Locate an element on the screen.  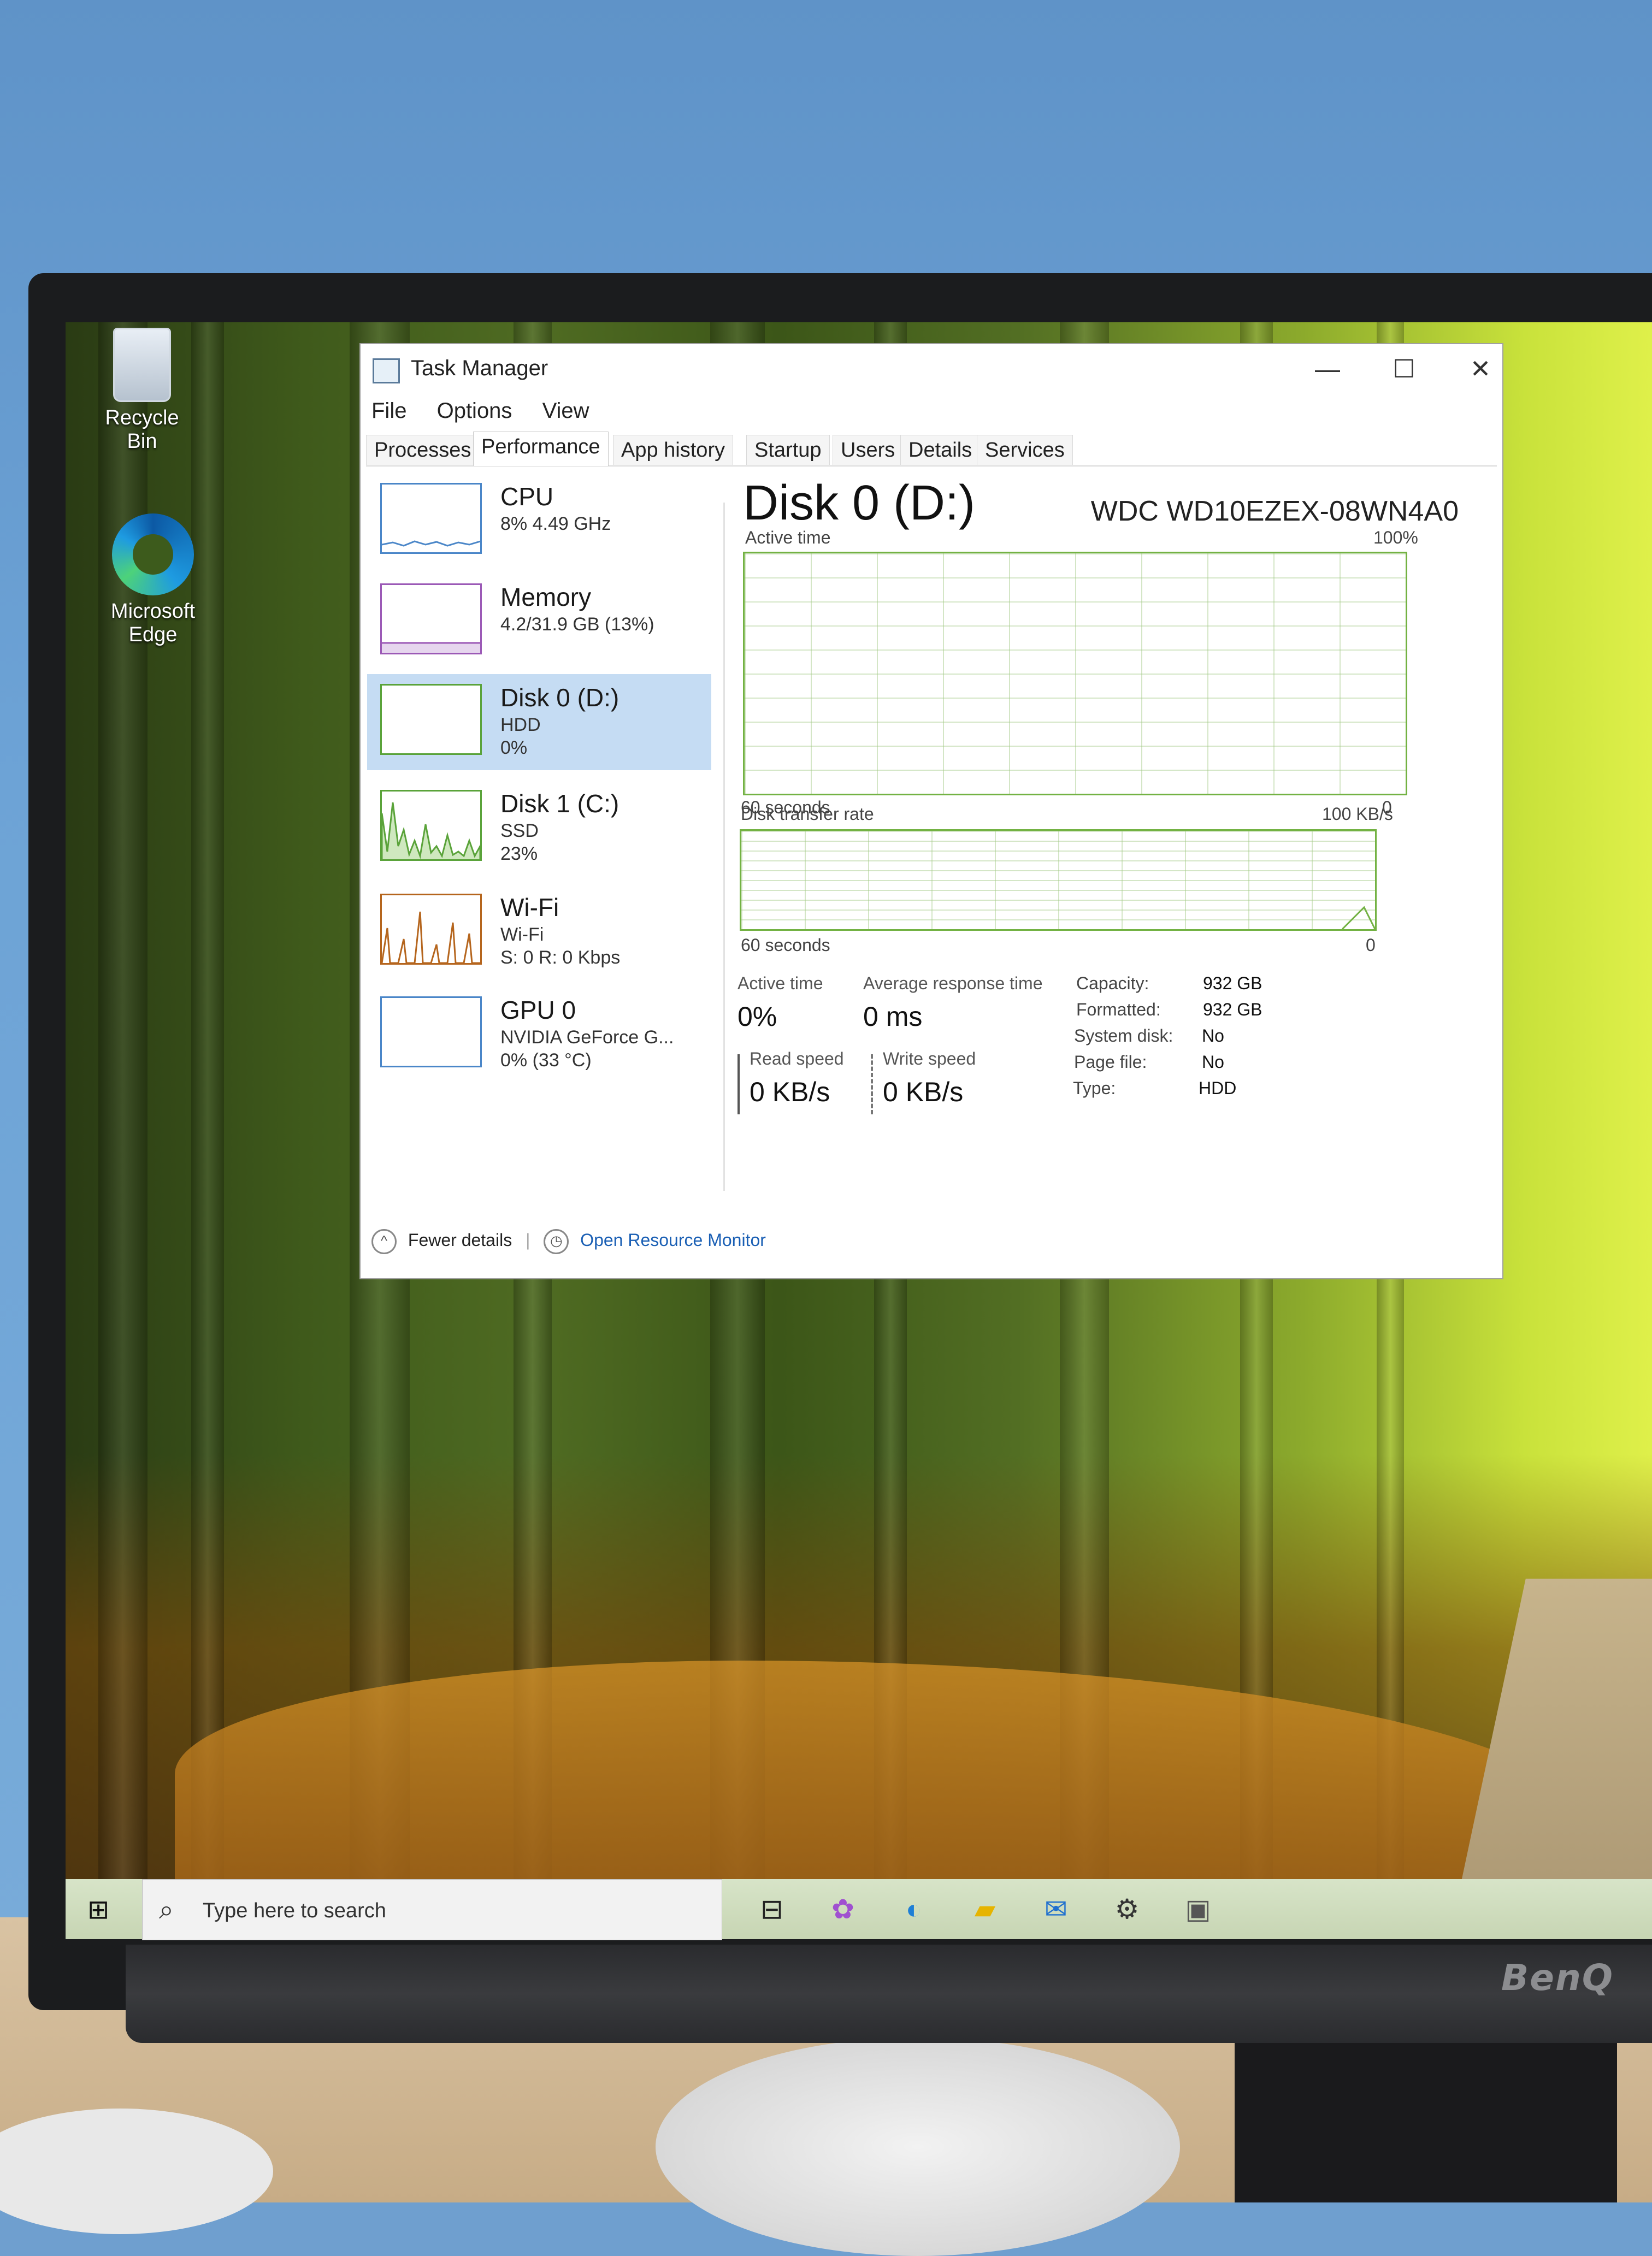
transfer-graph-x-right: 0 is located at coordinates (1371, 945).